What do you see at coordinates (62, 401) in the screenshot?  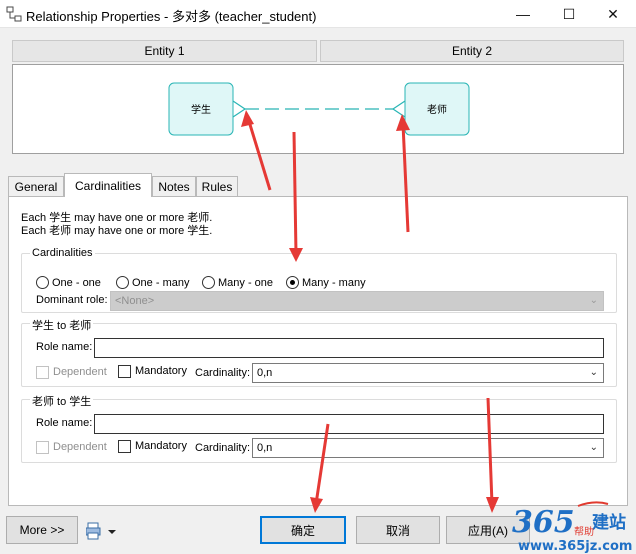 I see `role2-legend: 老师 to 学生` at bounding box center [62, 401].